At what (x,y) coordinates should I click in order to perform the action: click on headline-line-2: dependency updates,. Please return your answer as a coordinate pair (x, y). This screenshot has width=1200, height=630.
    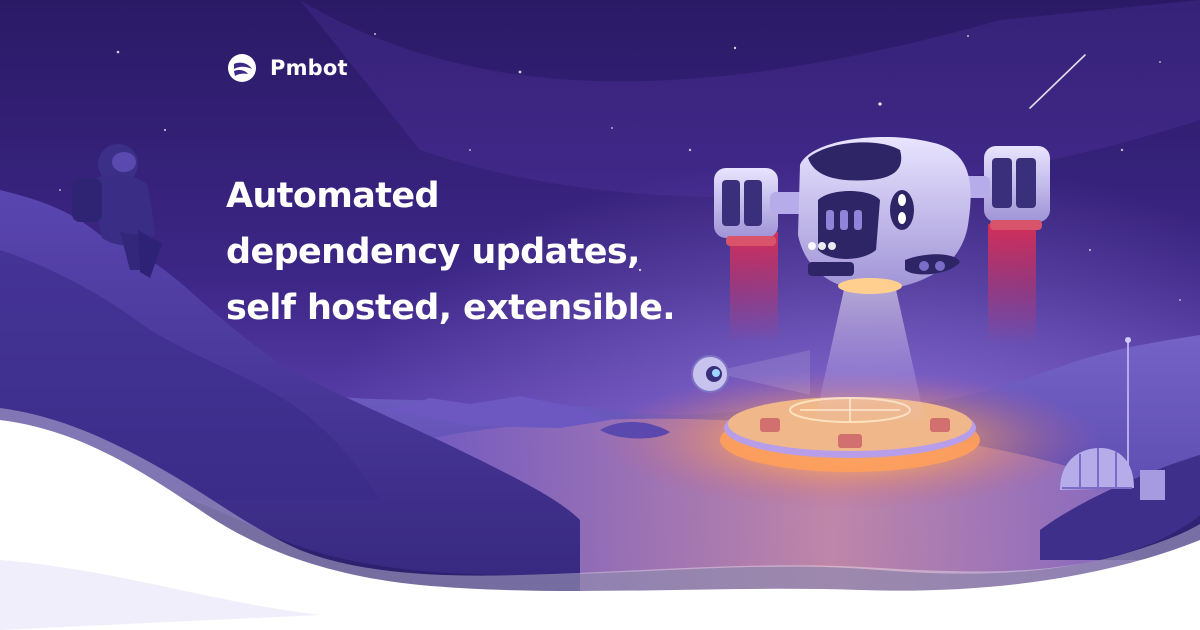
    Looking at the image, I should click on (433, 252).